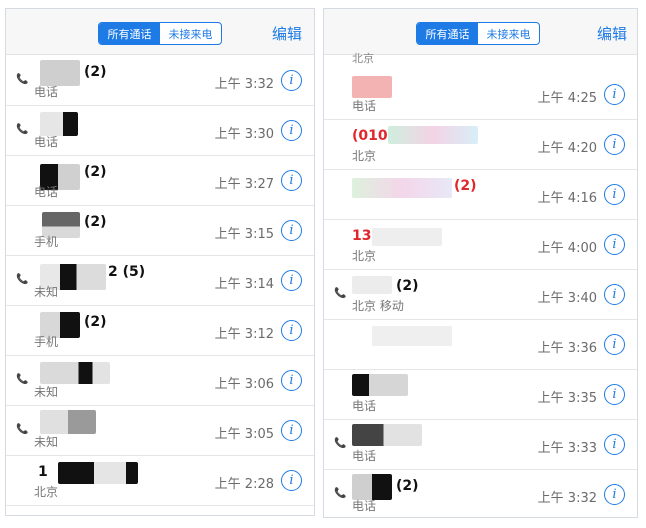  Describe the element at coordinates (480, 345) in the screenshot. I see `call-row: 上午 3:36 i` at that location.